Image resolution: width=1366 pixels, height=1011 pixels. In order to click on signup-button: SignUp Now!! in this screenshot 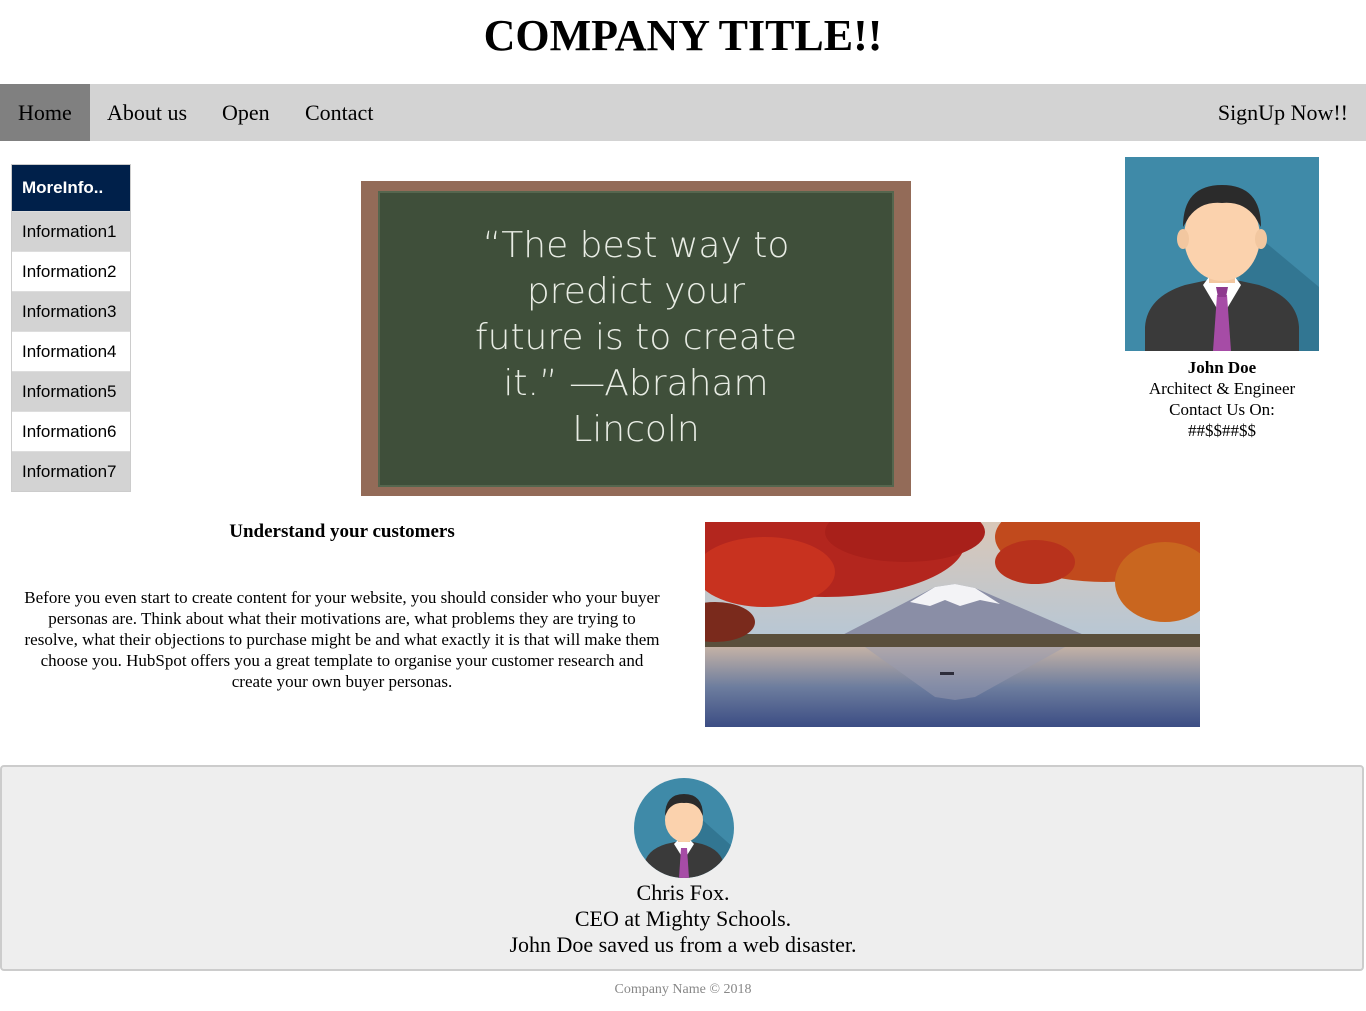, I will do `click(1283, 112)`.